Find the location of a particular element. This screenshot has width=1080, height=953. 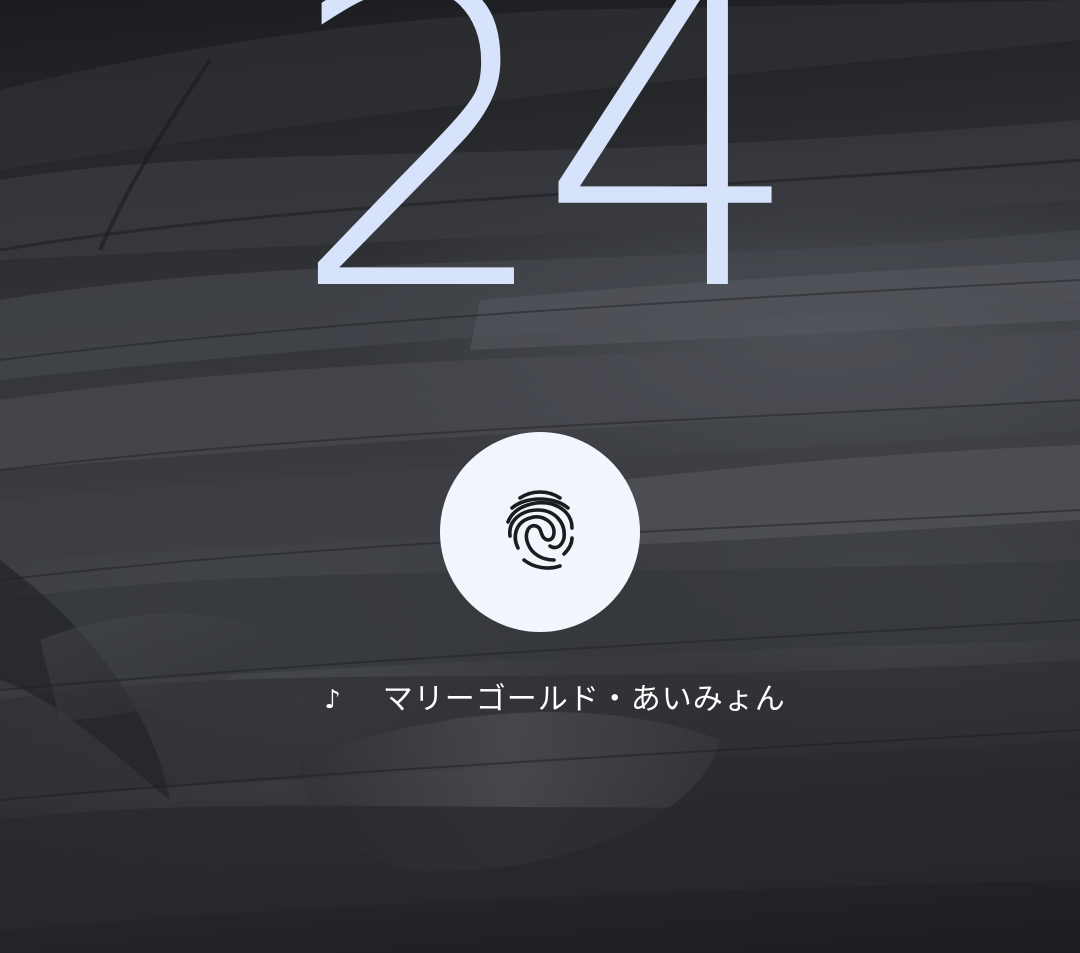

fingerprint-unlock-button is located at coordinates (540, 532).